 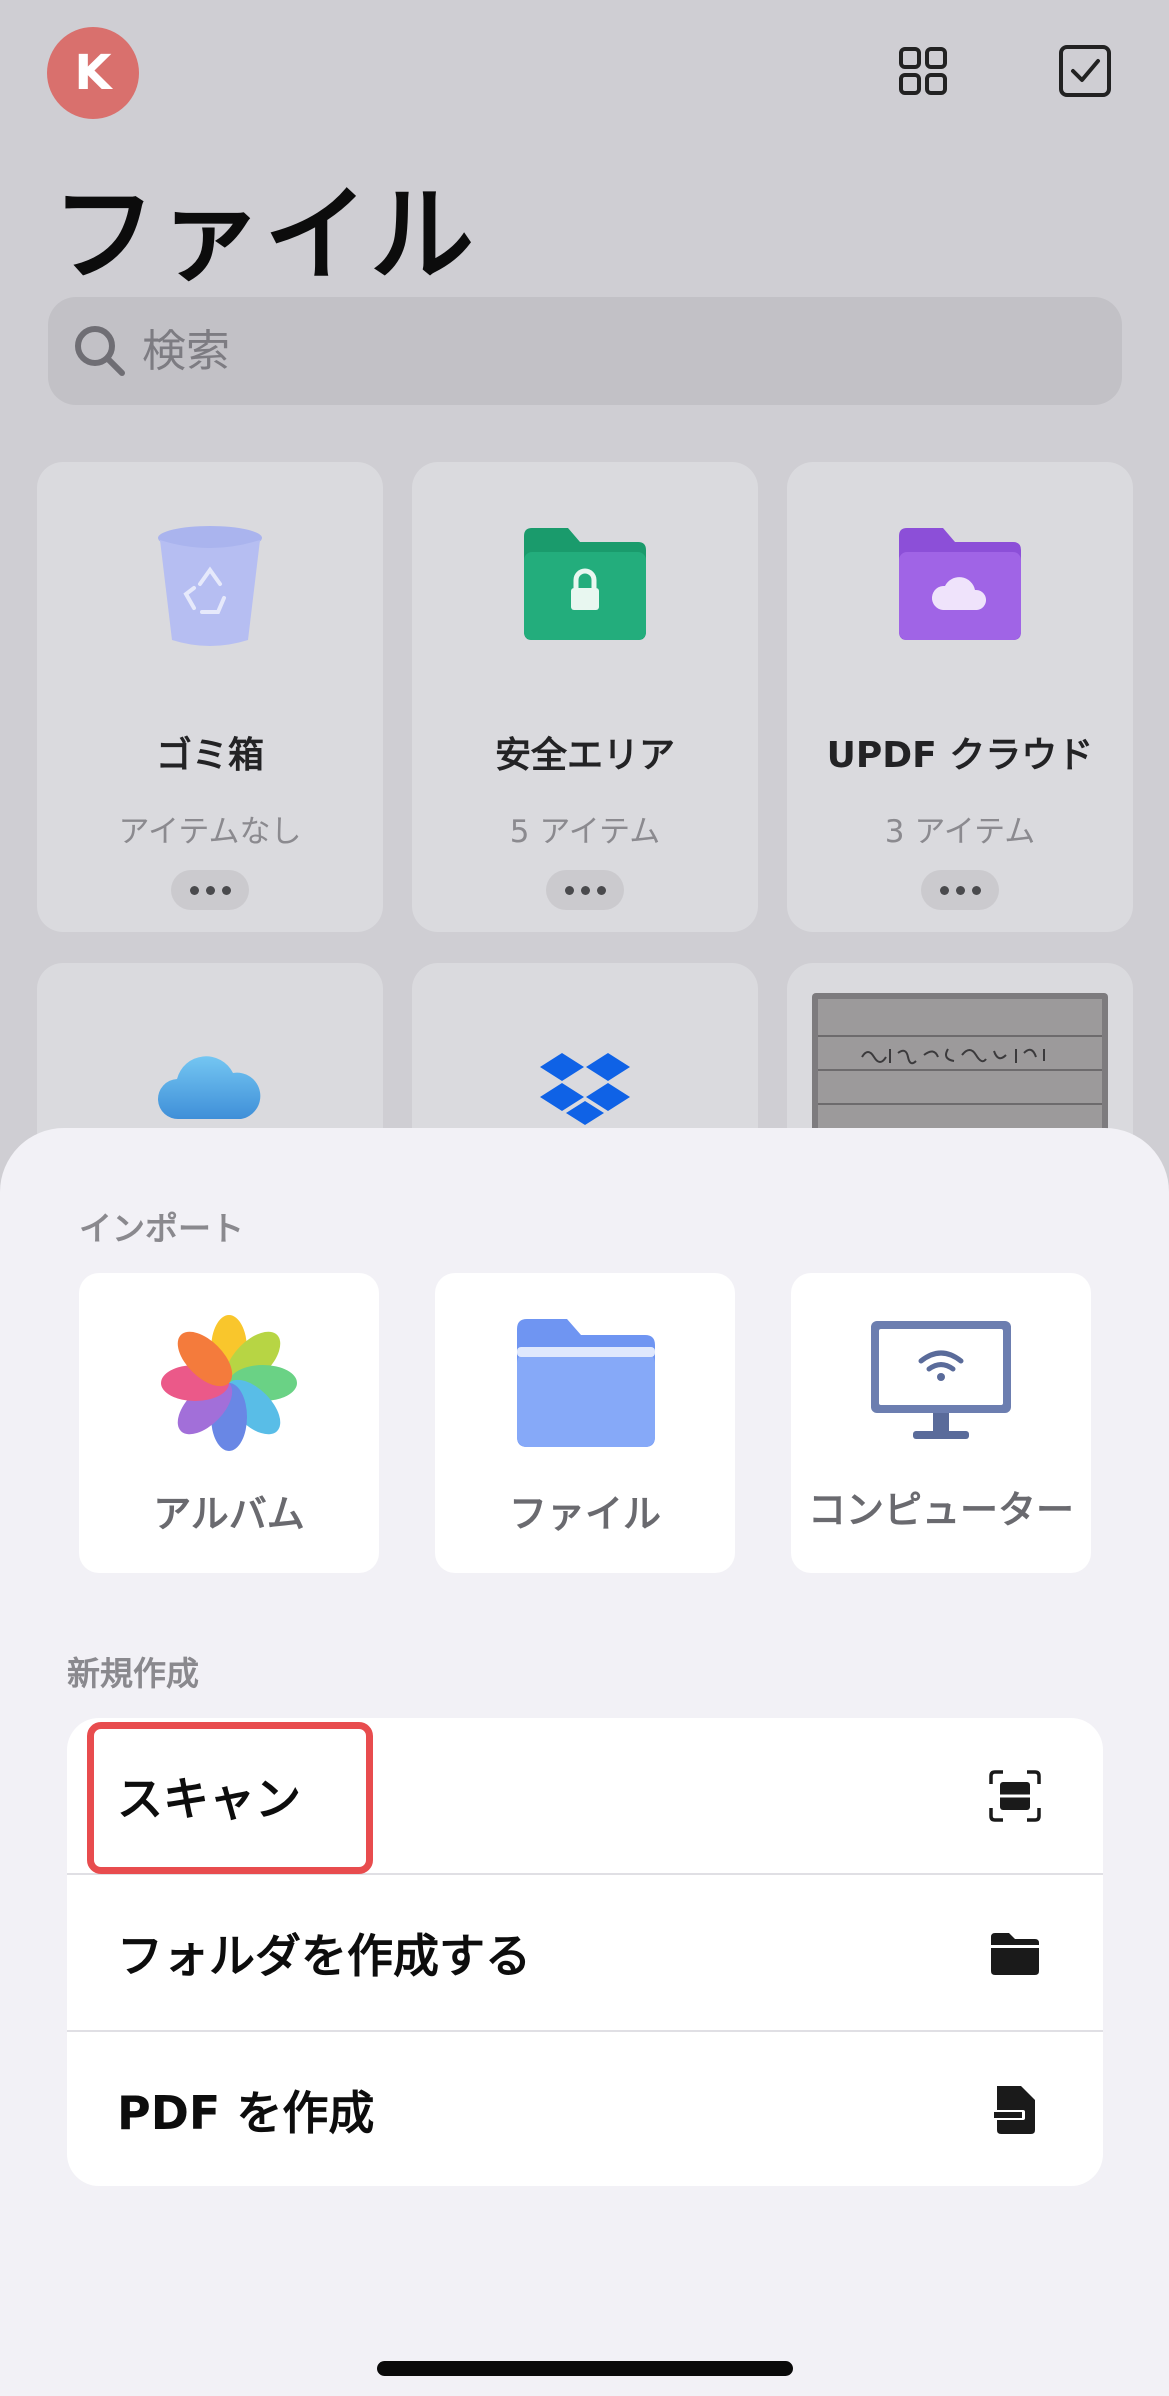 I want to click on import-computer-label: コンピューター, so click(x=940, y=1510).